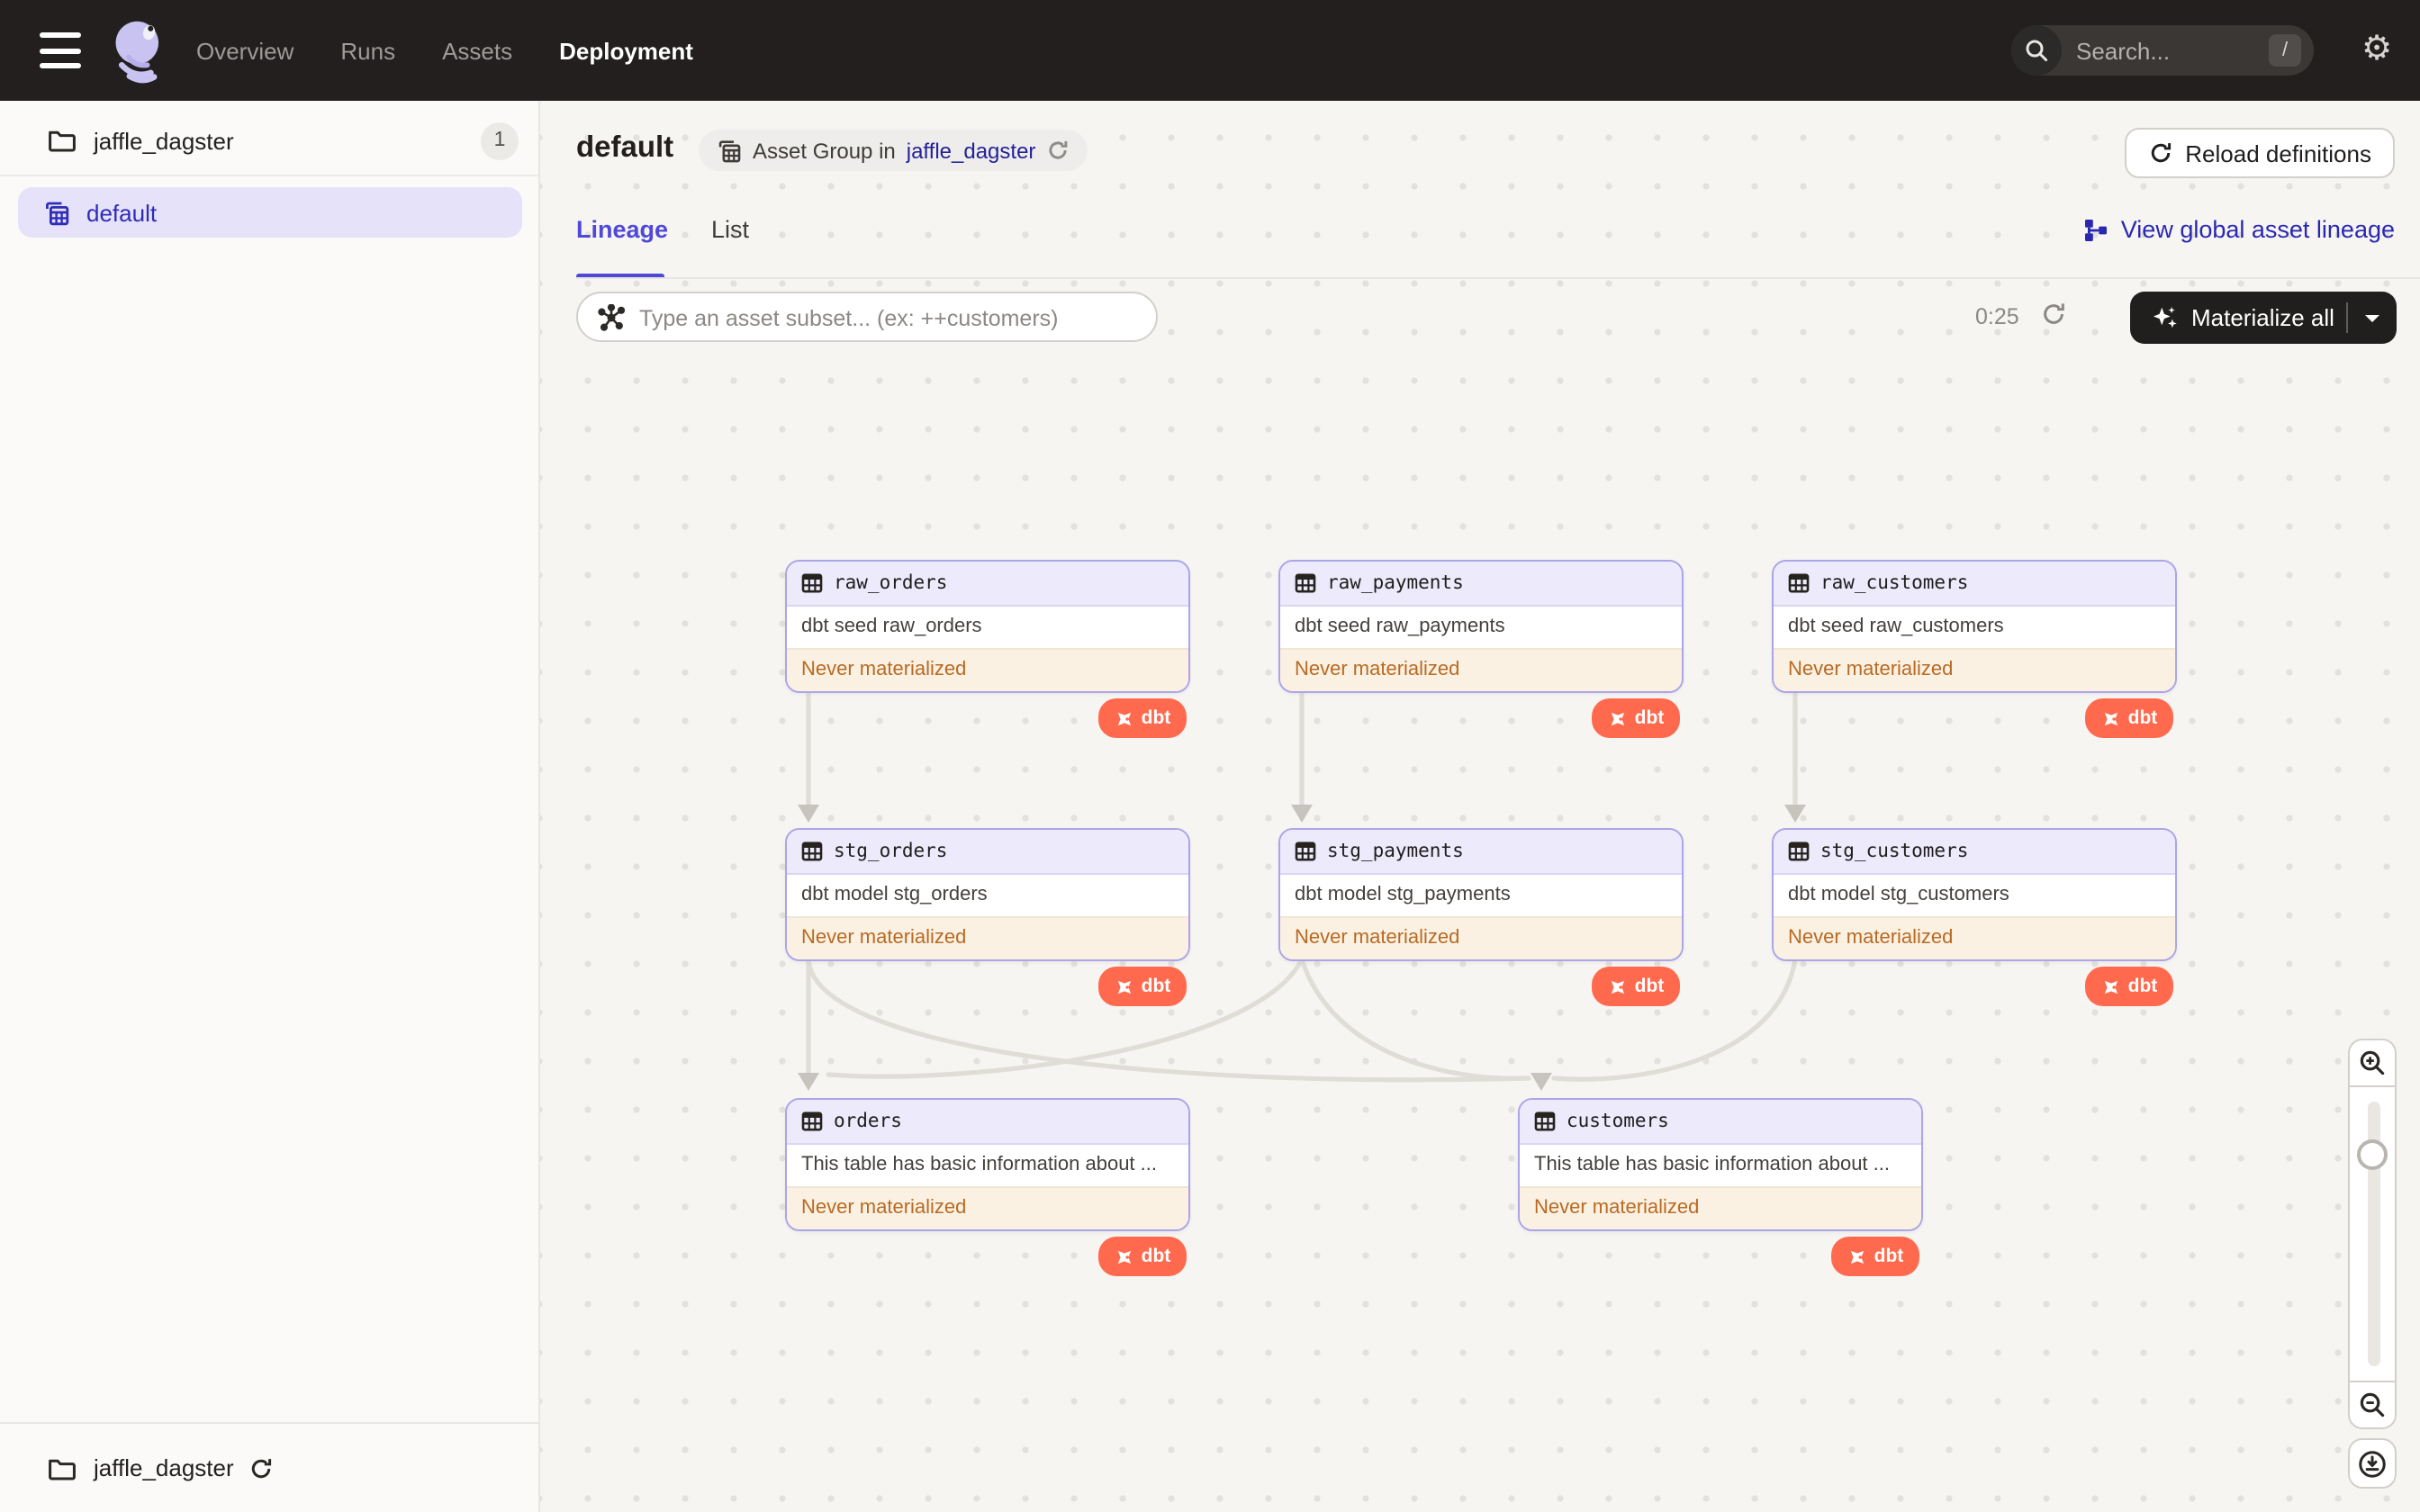 The width and height of the screenshot is (2420, 1512). Describe the element at coordinates (892, 319) in the screenshot. I see `asset-subset-input` at that location.